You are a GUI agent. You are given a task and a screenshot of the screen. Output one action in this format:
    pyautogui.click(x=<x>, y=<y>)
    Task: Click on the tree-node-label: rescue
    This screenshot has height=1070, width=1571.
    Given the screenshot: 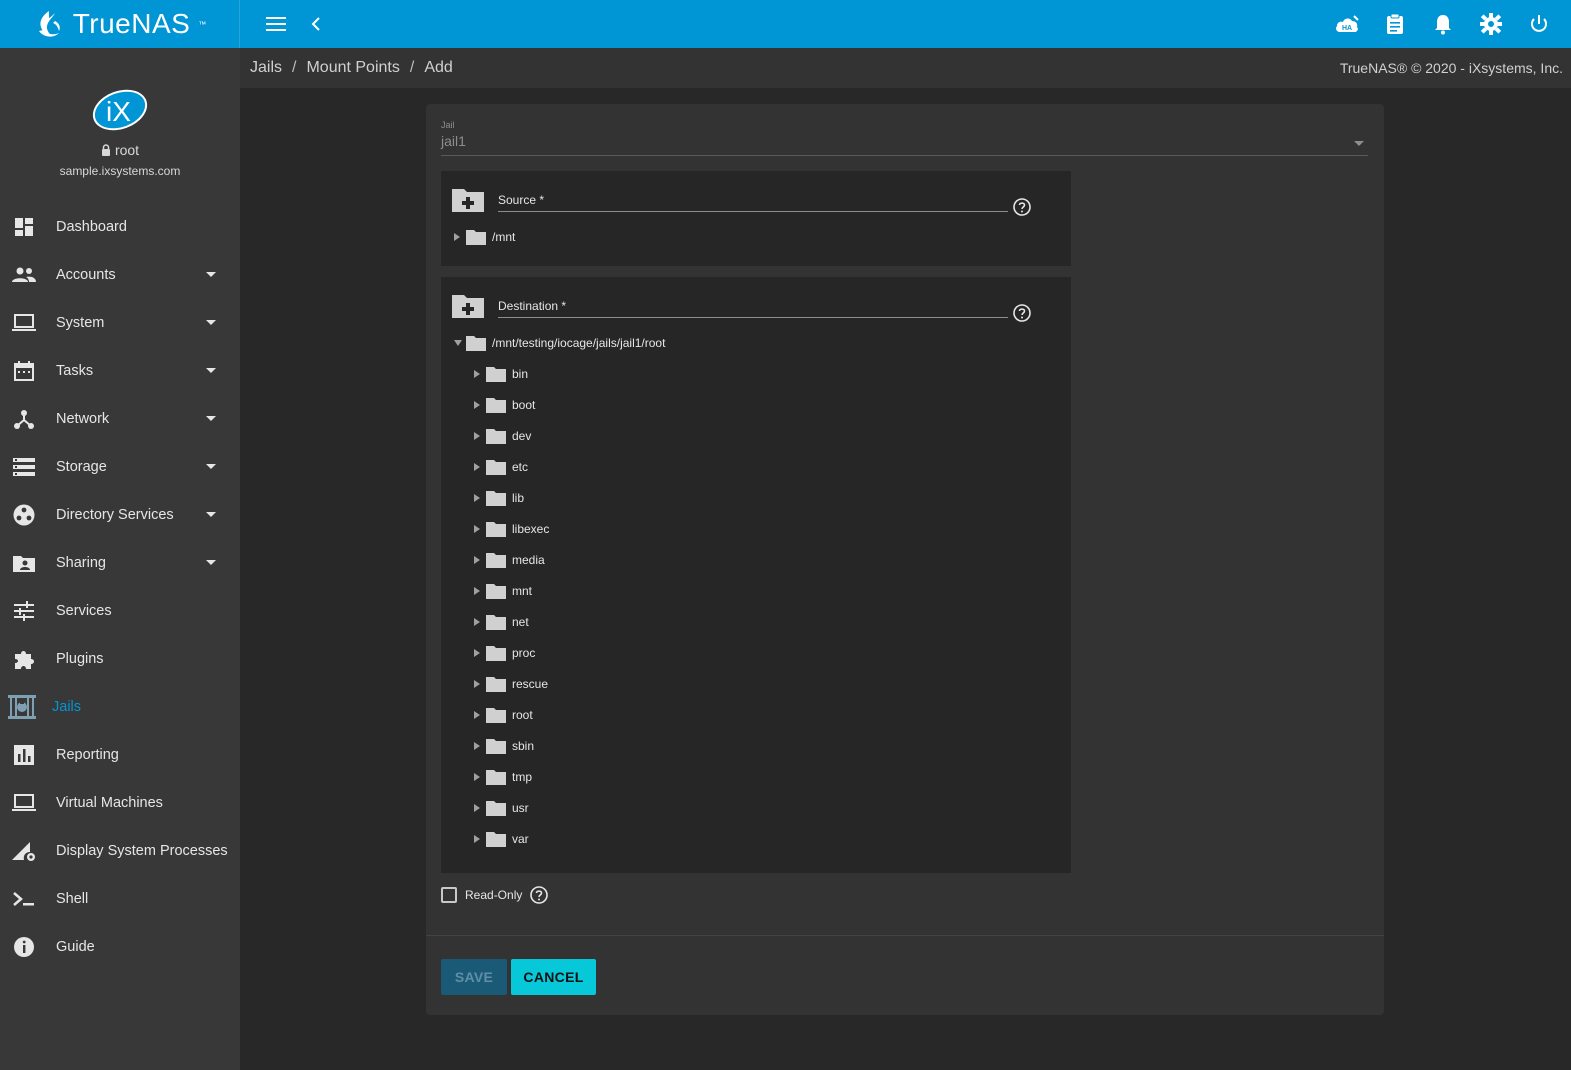 What is the action you would take?
    pyautogui.click(x=530, y=683)
    